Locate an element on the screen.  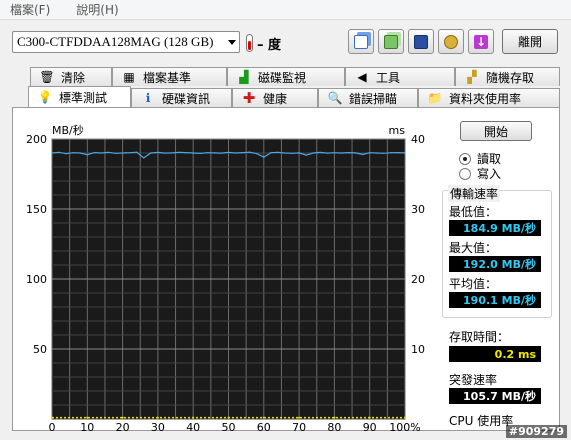
x-tick-label: 70 is located at coordinates (299, 426).